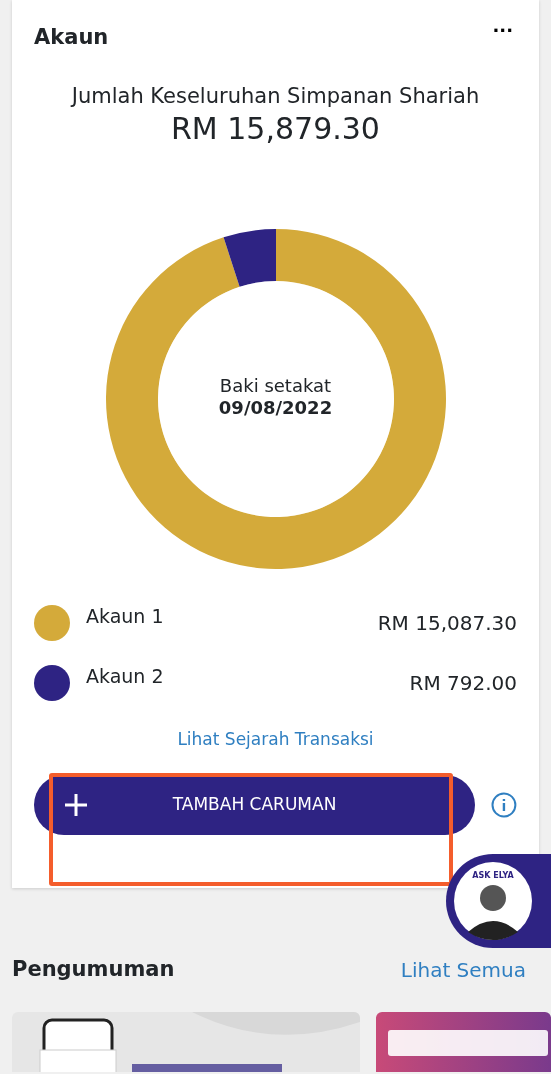 Image resolution: width=551 pixels, height=1080 pixels. What do you see at coordinates (71, 37) in the screenshot?
I see `card-title: Akaun` at bounding box center [71, 37].